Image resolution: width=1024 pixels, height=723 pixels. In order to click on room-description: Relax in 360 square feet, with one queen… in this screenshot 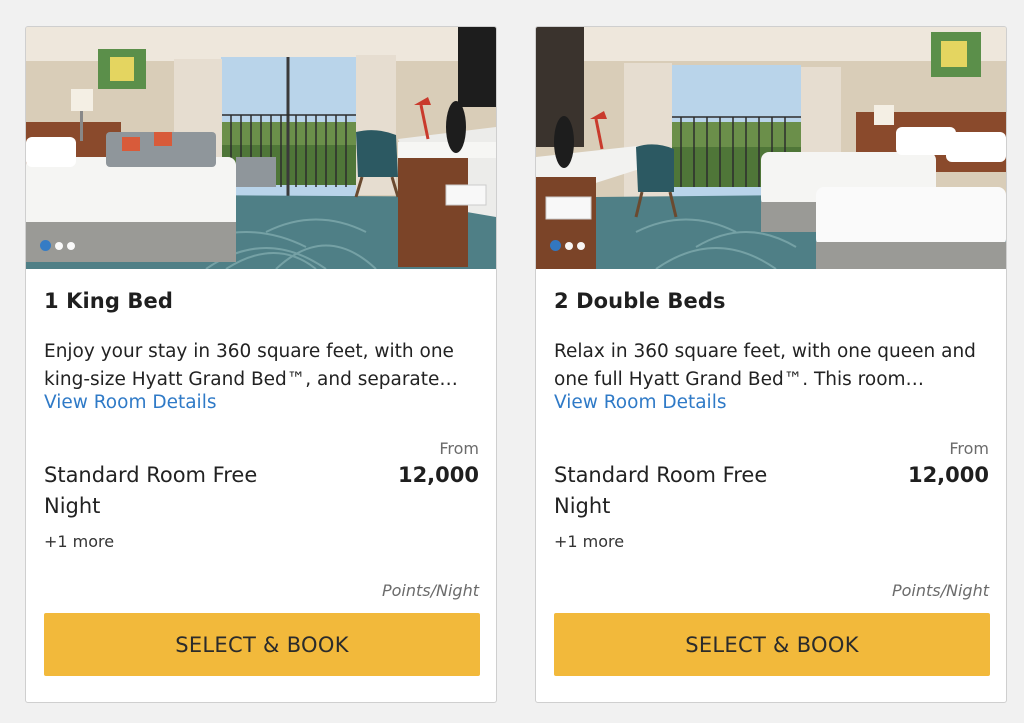, I will do `click(765, 365)`.